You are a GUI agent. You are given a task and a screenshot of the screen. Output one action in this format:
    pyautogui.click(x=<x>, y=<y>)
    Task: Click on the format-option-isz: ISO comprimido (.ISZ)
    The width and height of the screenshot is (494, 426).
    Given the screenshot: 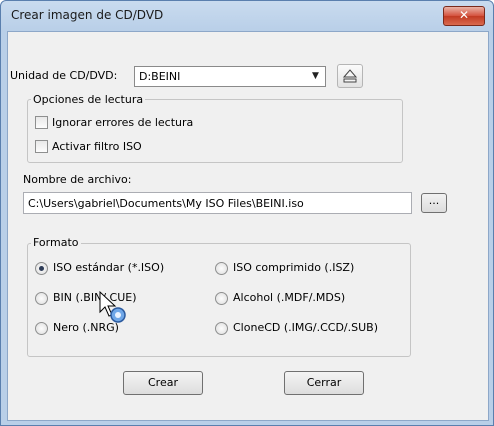 What is the action you would take?
    pyautogui.click(x=293, y=267)
    